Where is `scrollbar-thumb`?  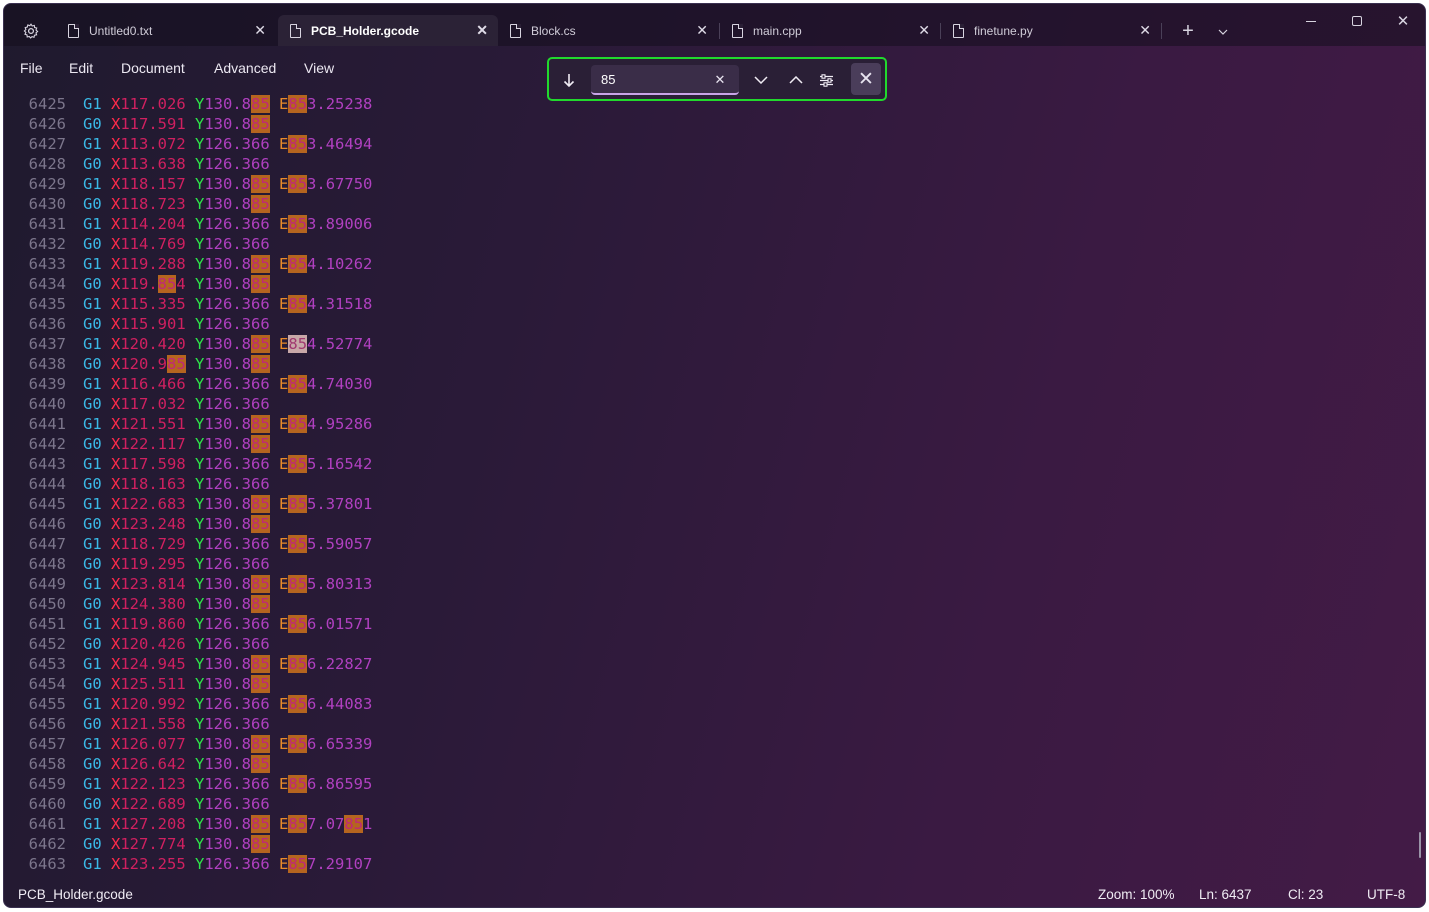 scrollbar-thumb is located at coordinates (1420, 845).